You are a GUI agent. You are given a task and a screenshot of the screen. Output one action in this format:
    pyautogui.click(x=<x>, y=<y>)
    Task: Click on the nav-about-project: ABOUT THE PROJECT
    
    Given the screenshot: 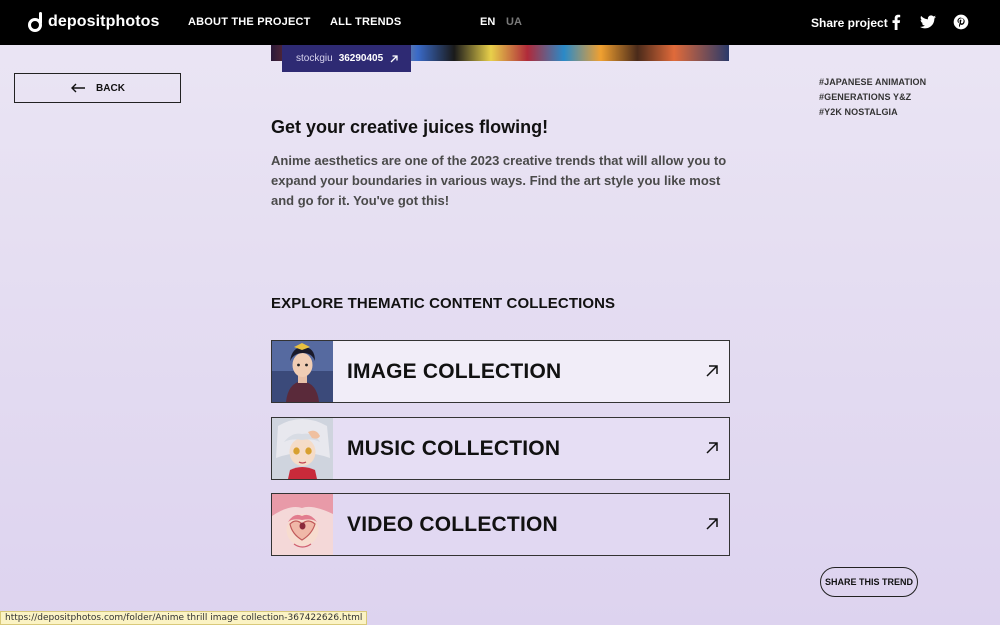 What is the action you would take?
    pyautogui.click(x=249, y=22)
    